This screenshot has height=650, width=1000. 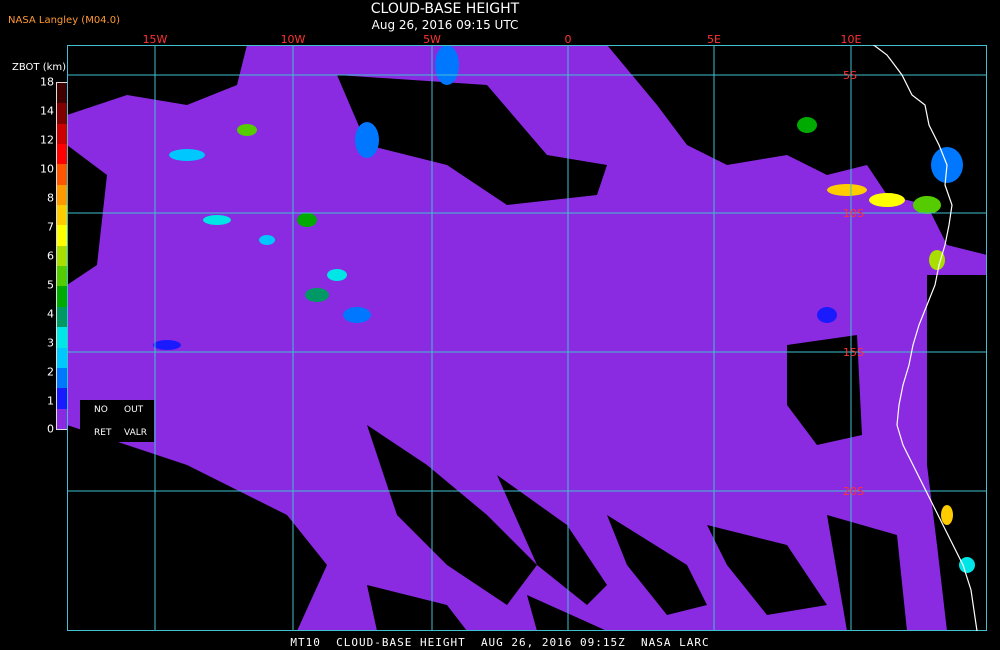 What do you see at coordinates (47, 169) in the screenshot?
I see `colorbar-tick-label: 10` at bounding box center [47, 169].